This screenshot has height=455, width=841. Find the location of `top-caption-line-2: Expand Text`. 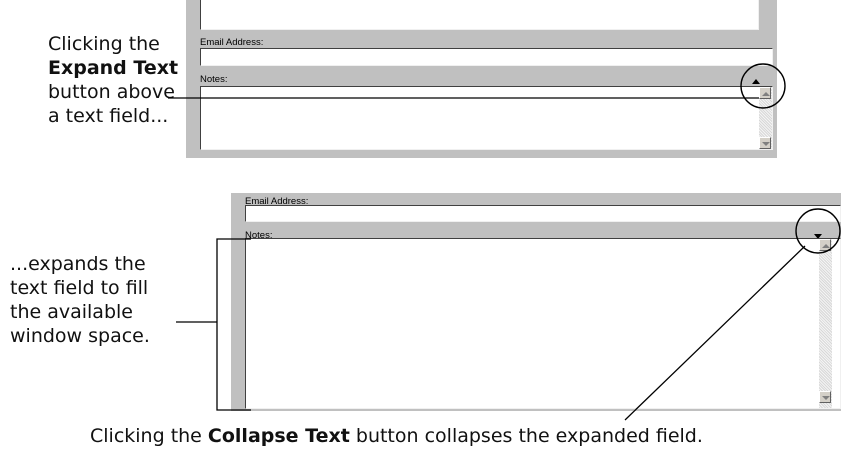

top-caption-line-2: Expand Text is located at coordinates (113, 68).